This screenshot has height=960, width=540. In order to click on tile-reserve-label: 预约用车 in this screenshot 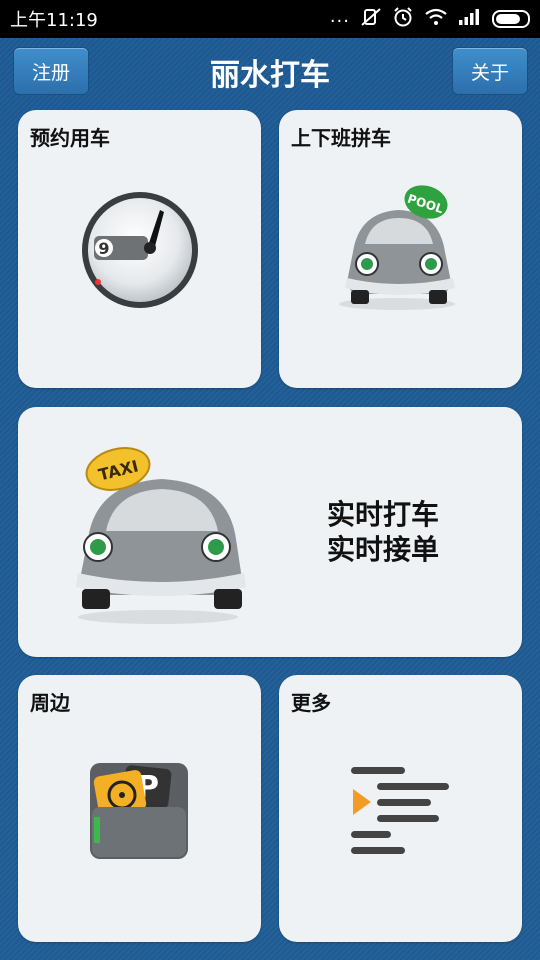, I will do `click(70, 138)`.